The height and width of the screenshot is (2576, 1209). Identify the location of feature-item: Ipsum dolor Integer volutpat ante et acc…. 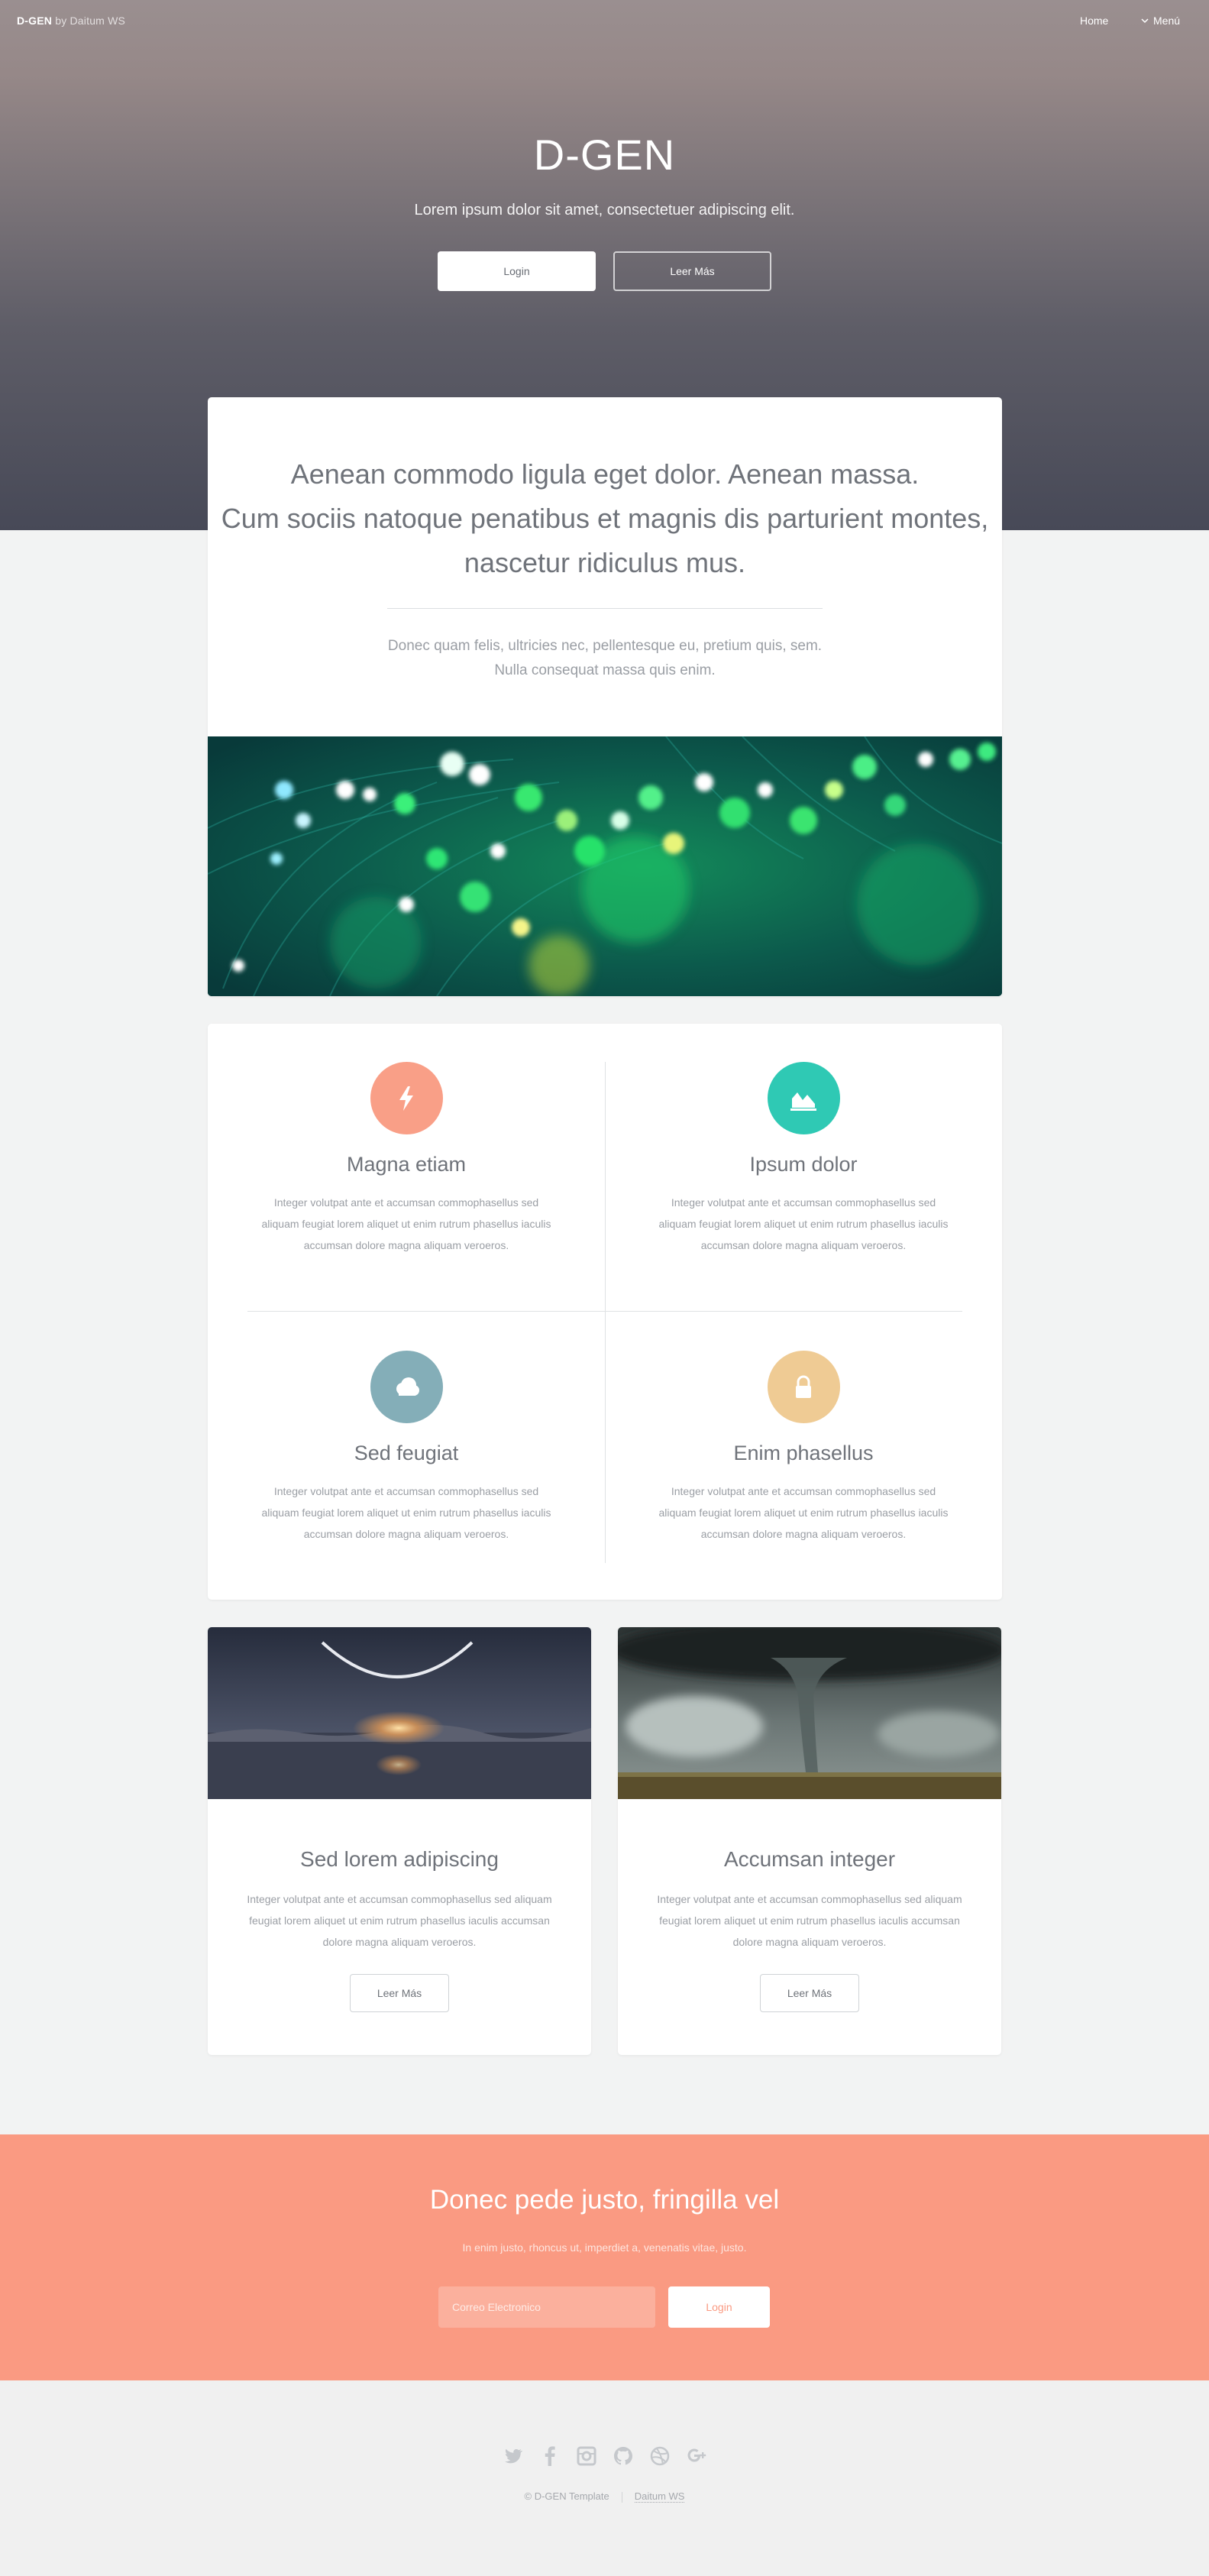
(803, 1159).